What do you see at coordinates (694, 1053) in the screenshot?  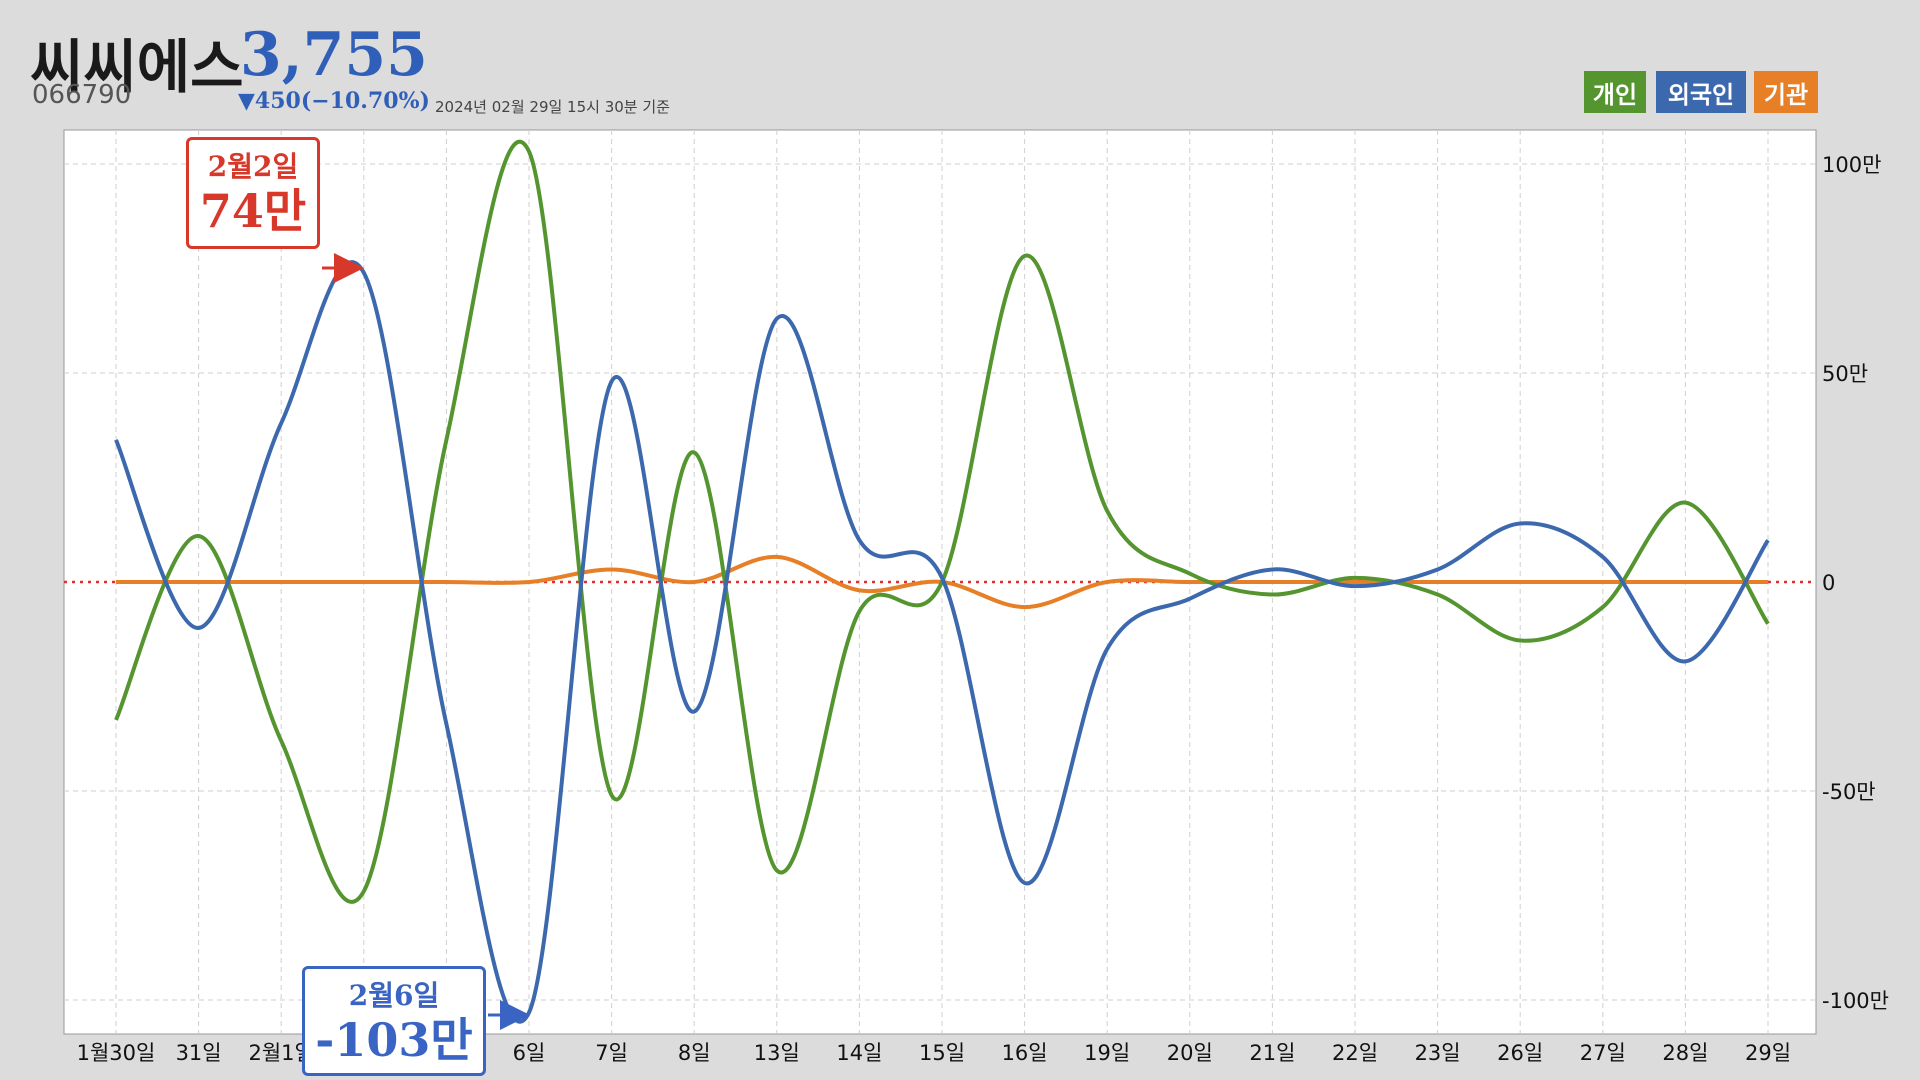 I see `x-tick-label: 8일` at bounding box center [694, 1053].